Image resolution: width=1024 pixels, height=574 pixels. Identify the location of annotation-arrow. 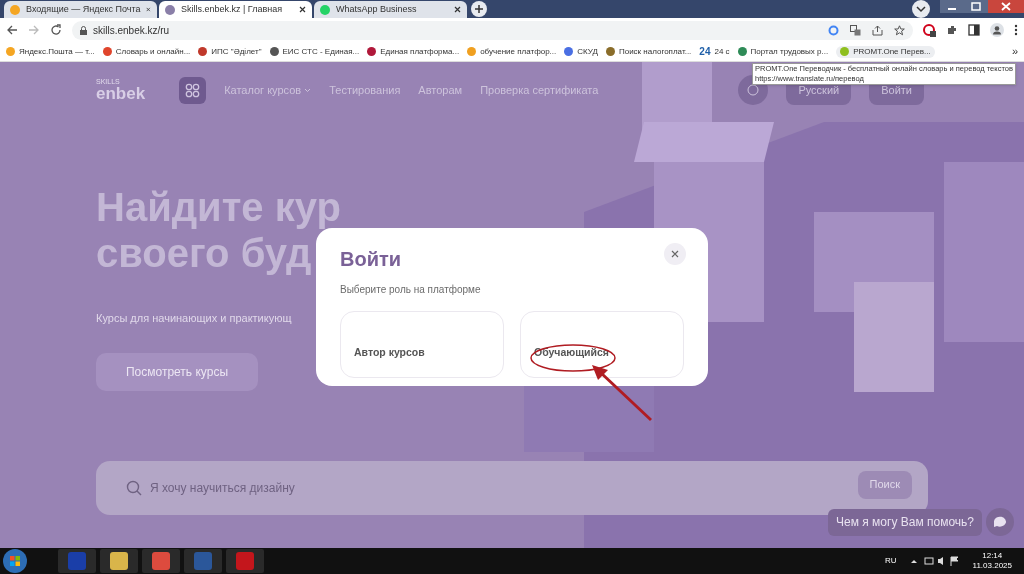
(622, 393).